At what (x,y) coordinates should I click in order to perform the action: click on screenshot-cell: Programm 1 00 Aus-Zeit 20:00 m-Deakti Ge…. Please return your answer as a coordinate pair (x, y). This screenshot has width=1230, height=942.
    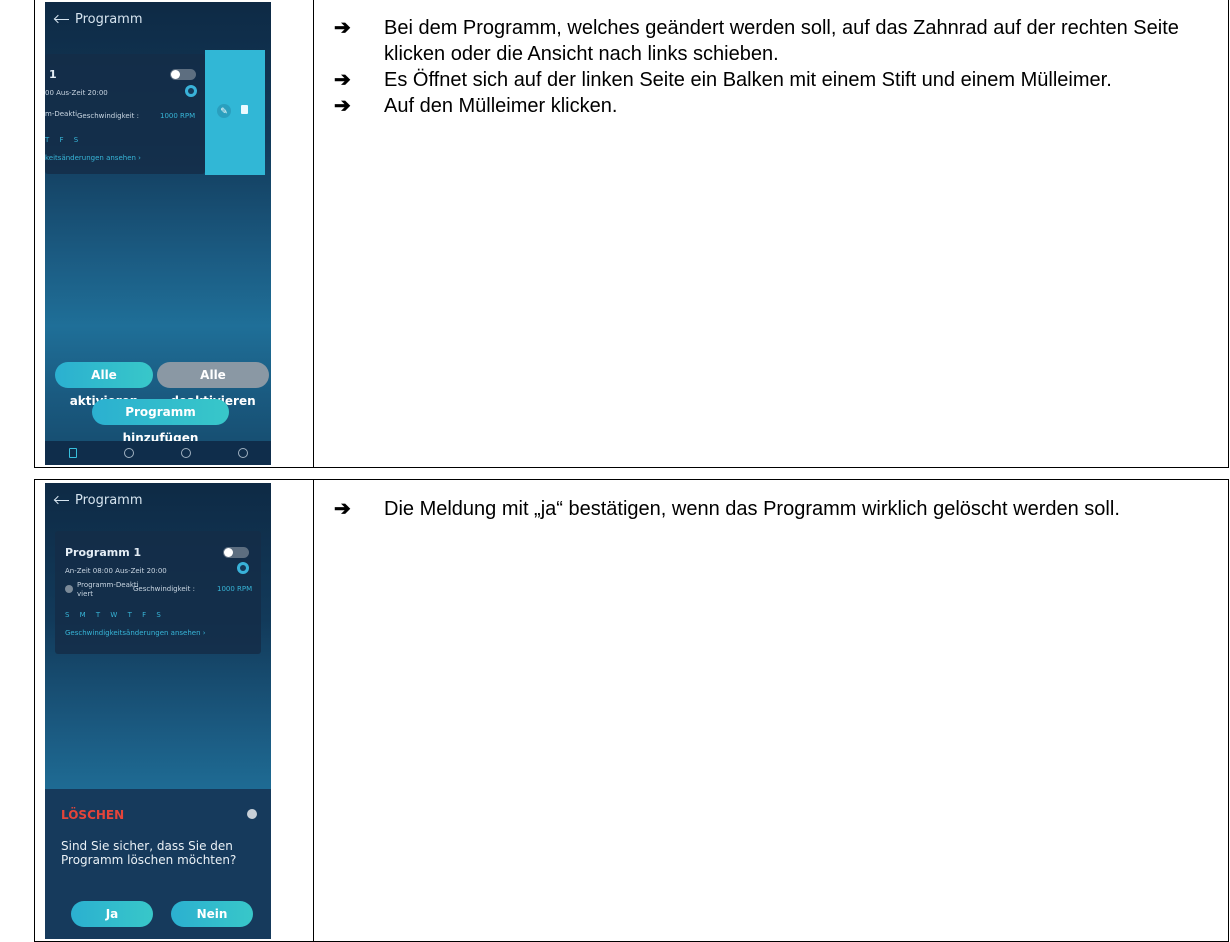
    Looking at the image, I should click on (174, 233).